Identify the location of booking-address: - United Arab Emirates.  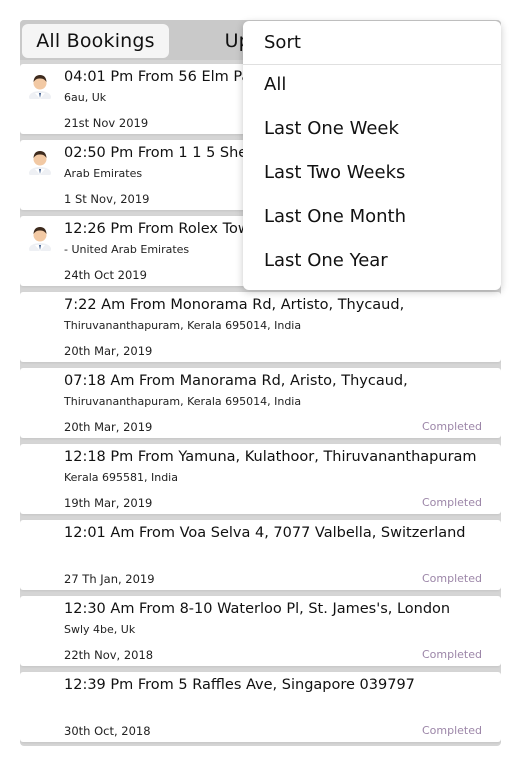
(127, 249).